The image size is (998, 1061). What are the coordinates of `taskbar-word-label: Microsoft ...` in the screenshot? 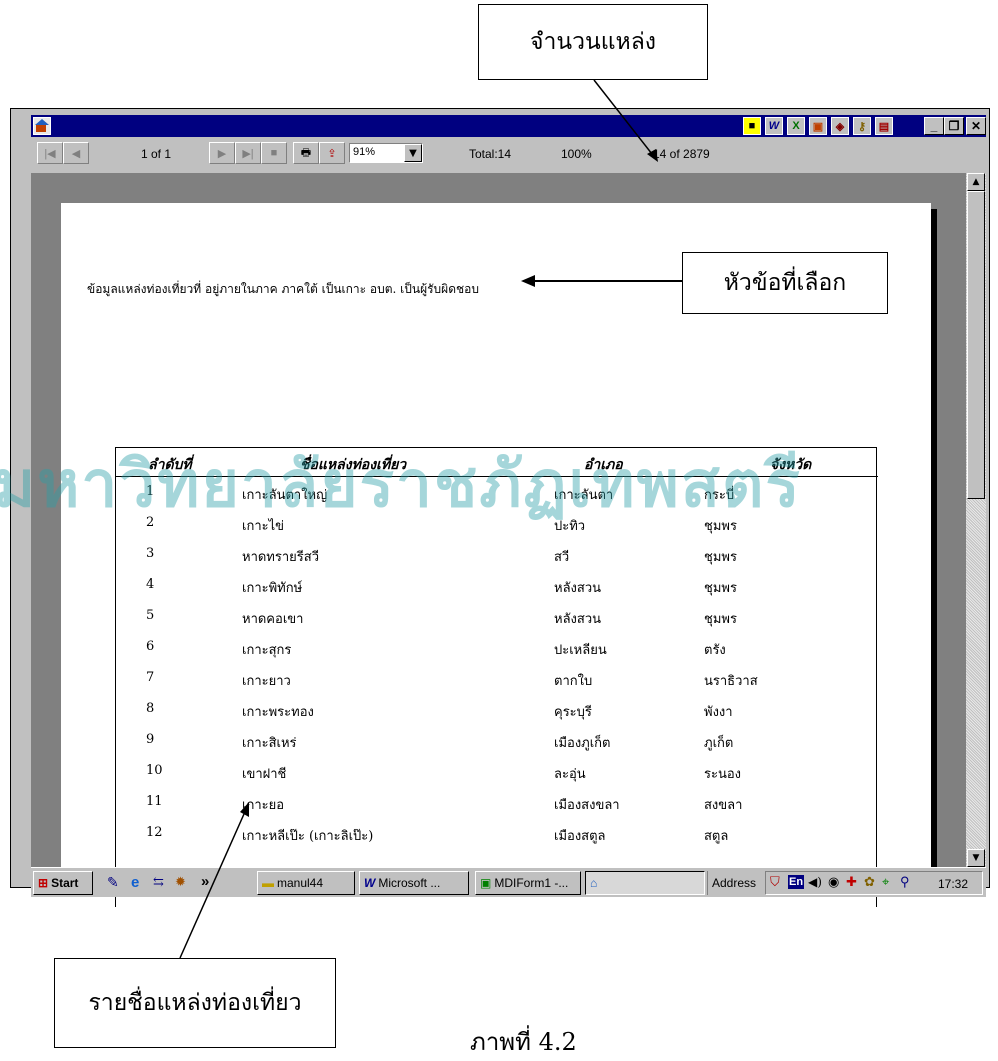 It's located at (409, 883).